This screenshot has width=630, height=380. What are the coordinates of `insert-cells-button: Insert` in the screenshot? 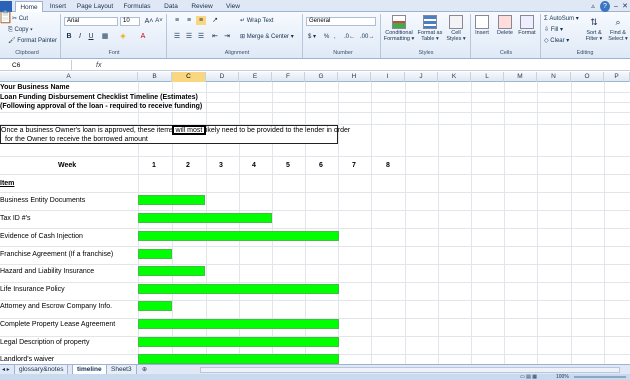 It's located at (482, 25).